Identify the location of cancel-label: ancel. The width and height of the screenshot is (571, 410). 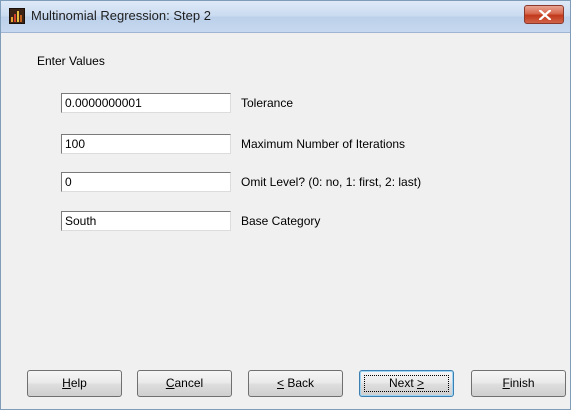
(189, 383).